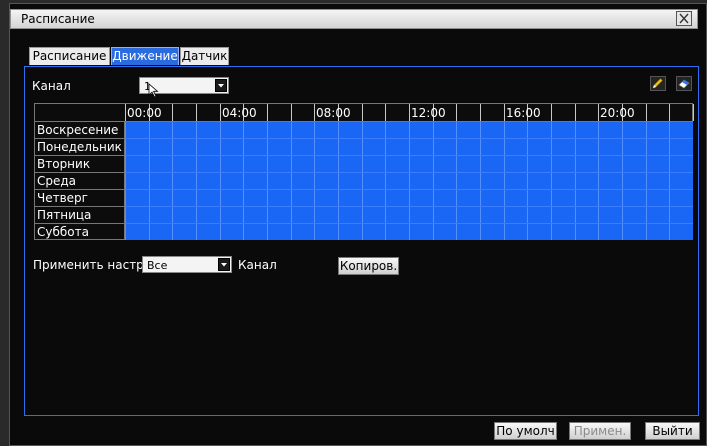  I want to click on day-row-label: Понедельник, so click(80, 146).